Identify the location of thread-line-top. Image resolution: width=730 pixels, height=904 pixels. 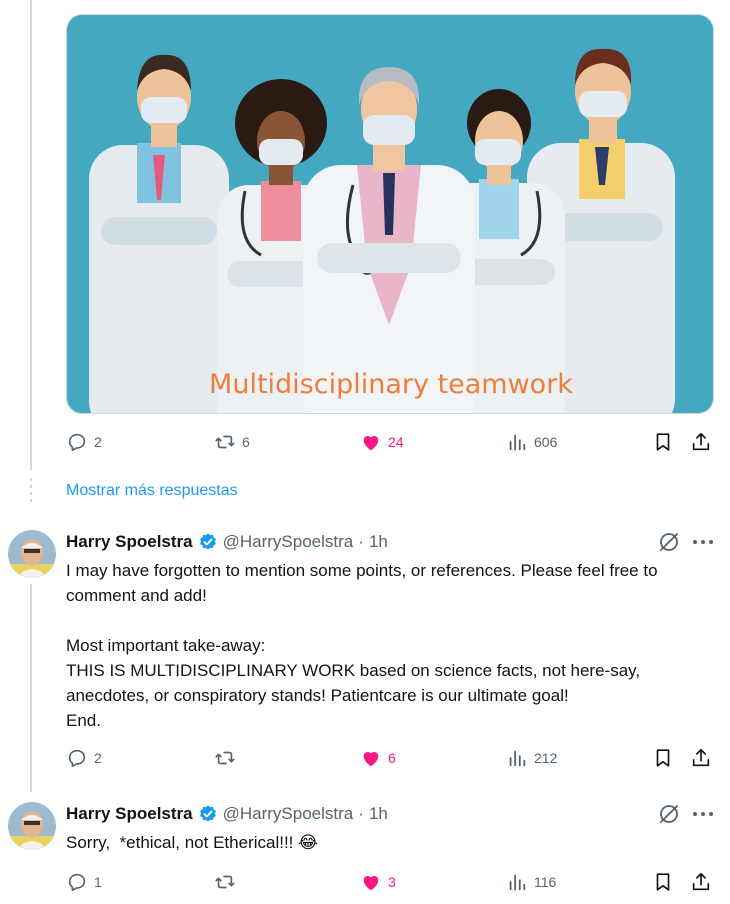
(31, 235).